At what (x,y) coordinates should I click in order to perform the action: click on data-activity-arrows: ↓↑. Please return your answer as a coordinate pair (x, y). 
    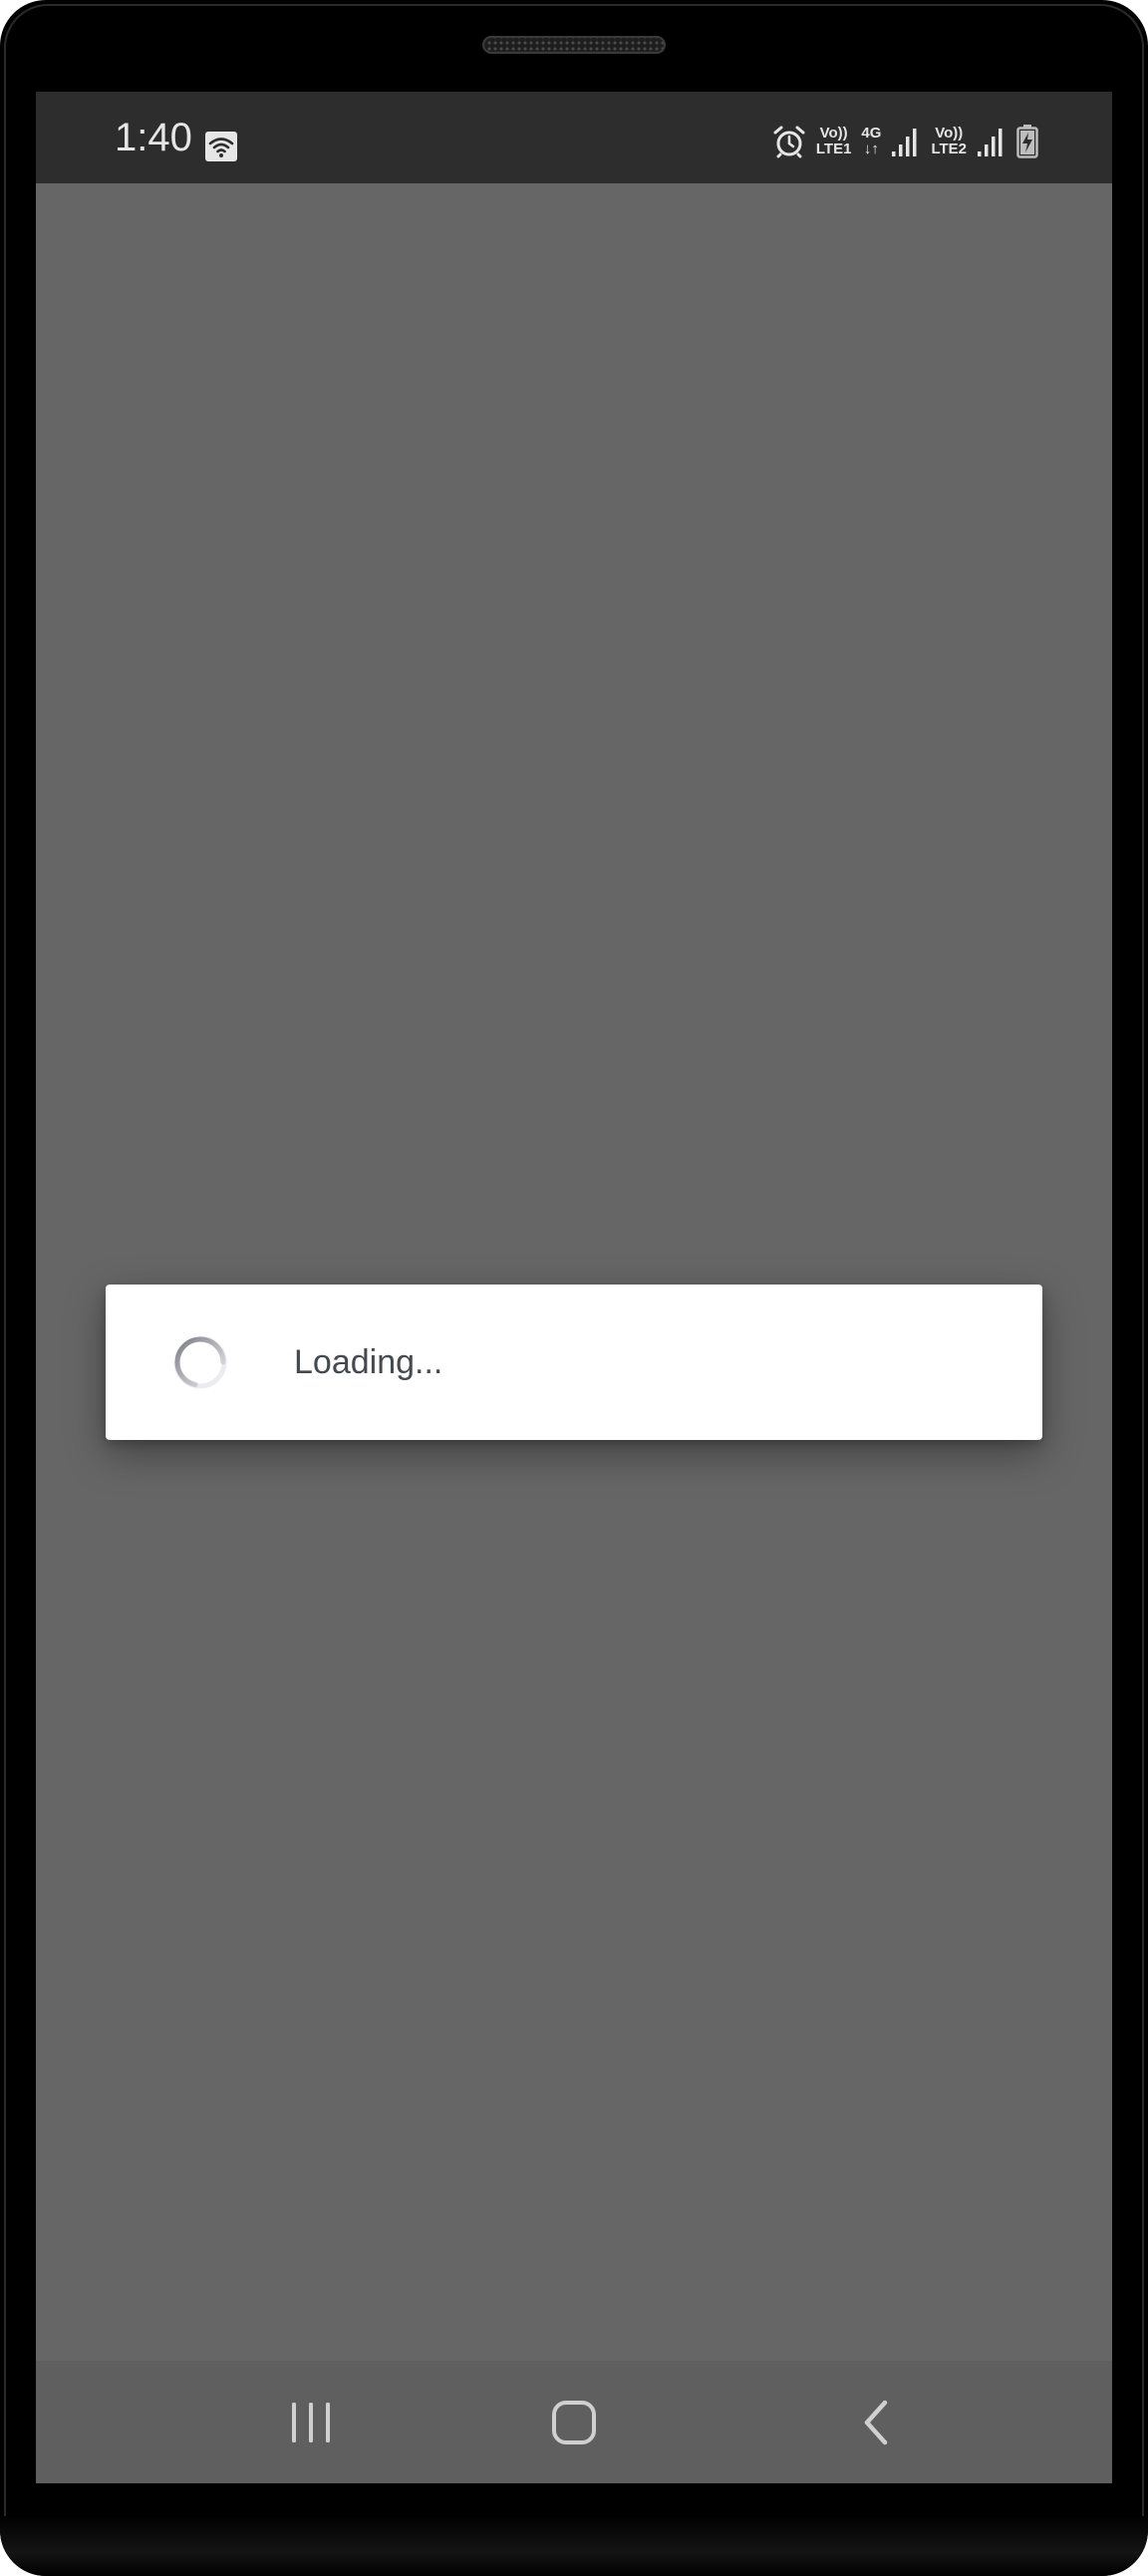
    Looking at the image, I should click on (871, 149).